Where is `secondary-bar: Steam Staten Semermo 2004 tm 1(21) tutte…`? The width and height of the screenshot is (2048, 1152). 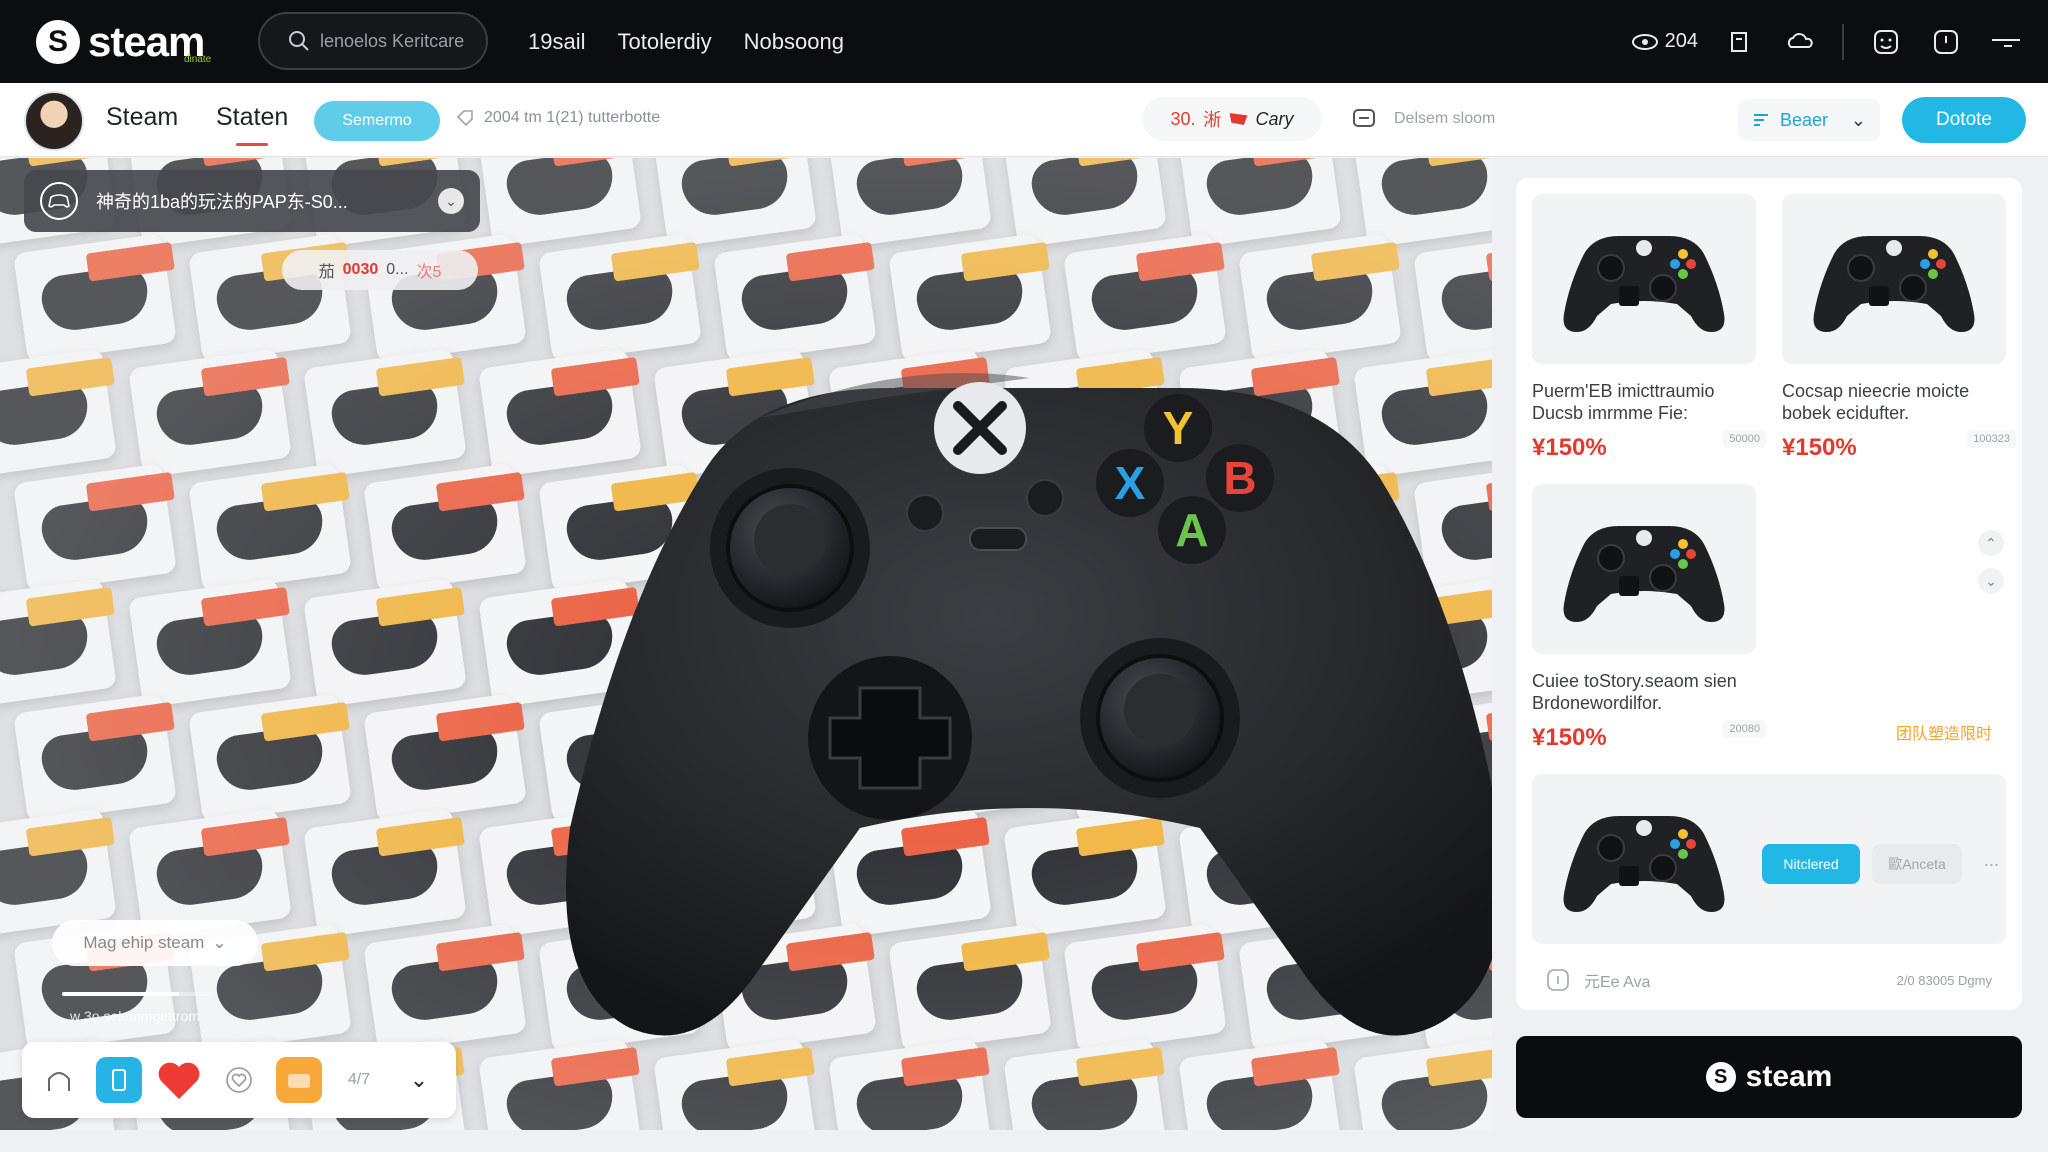
secondary-bar: Steam Staten Semermo 2004 tm 1(21) tutte… is located at coordinates (1024, 120).